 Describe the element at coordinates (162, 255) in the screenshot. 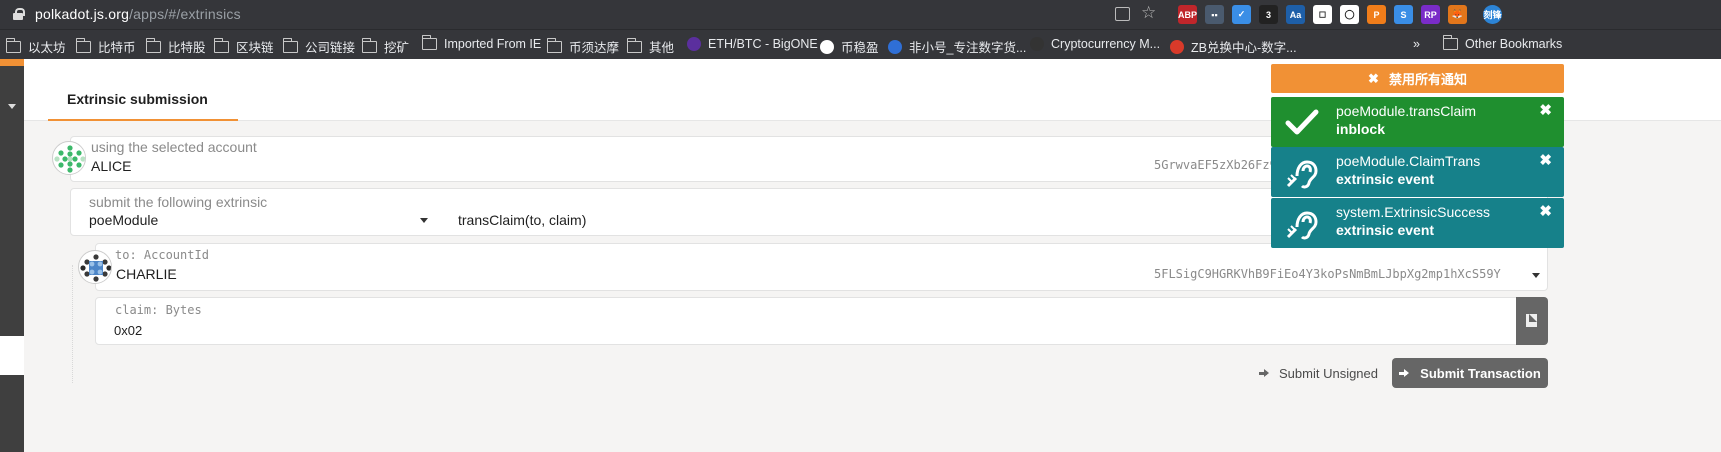

I see `param-to-label: to: AccountId` at that location.